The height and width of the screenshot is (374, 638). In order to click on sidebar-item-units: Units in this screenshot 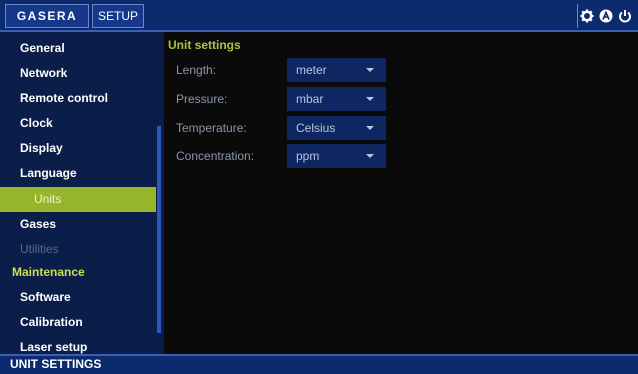, I will do `click(78, 199)`.